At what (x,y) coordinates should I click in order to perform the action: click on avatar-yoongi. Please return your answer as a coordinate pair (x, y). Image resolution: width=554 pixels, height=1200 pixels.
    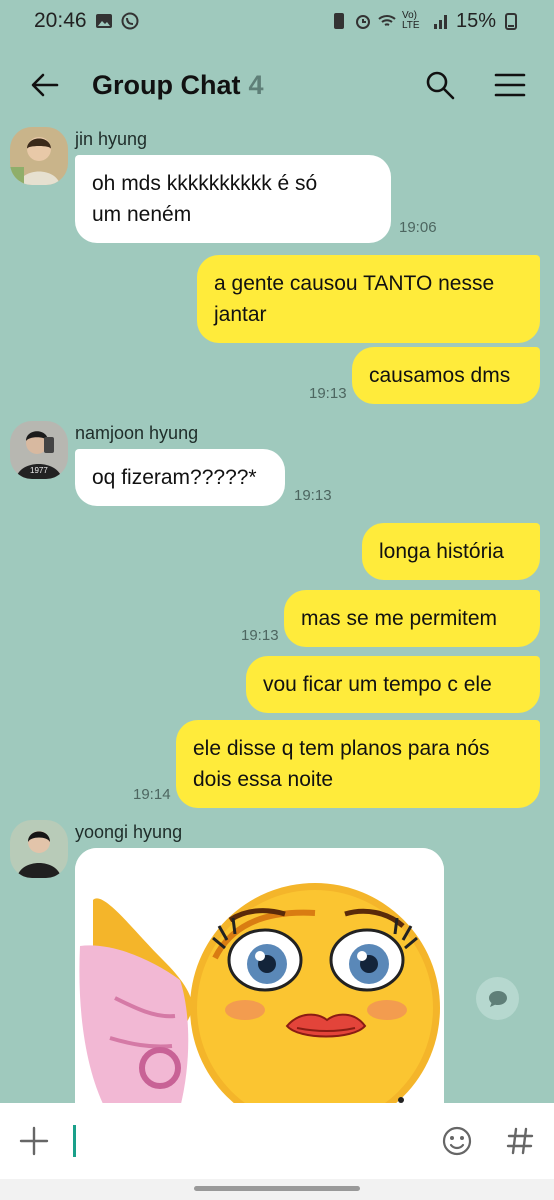
    Looking at the image, I should click on (39, 849).